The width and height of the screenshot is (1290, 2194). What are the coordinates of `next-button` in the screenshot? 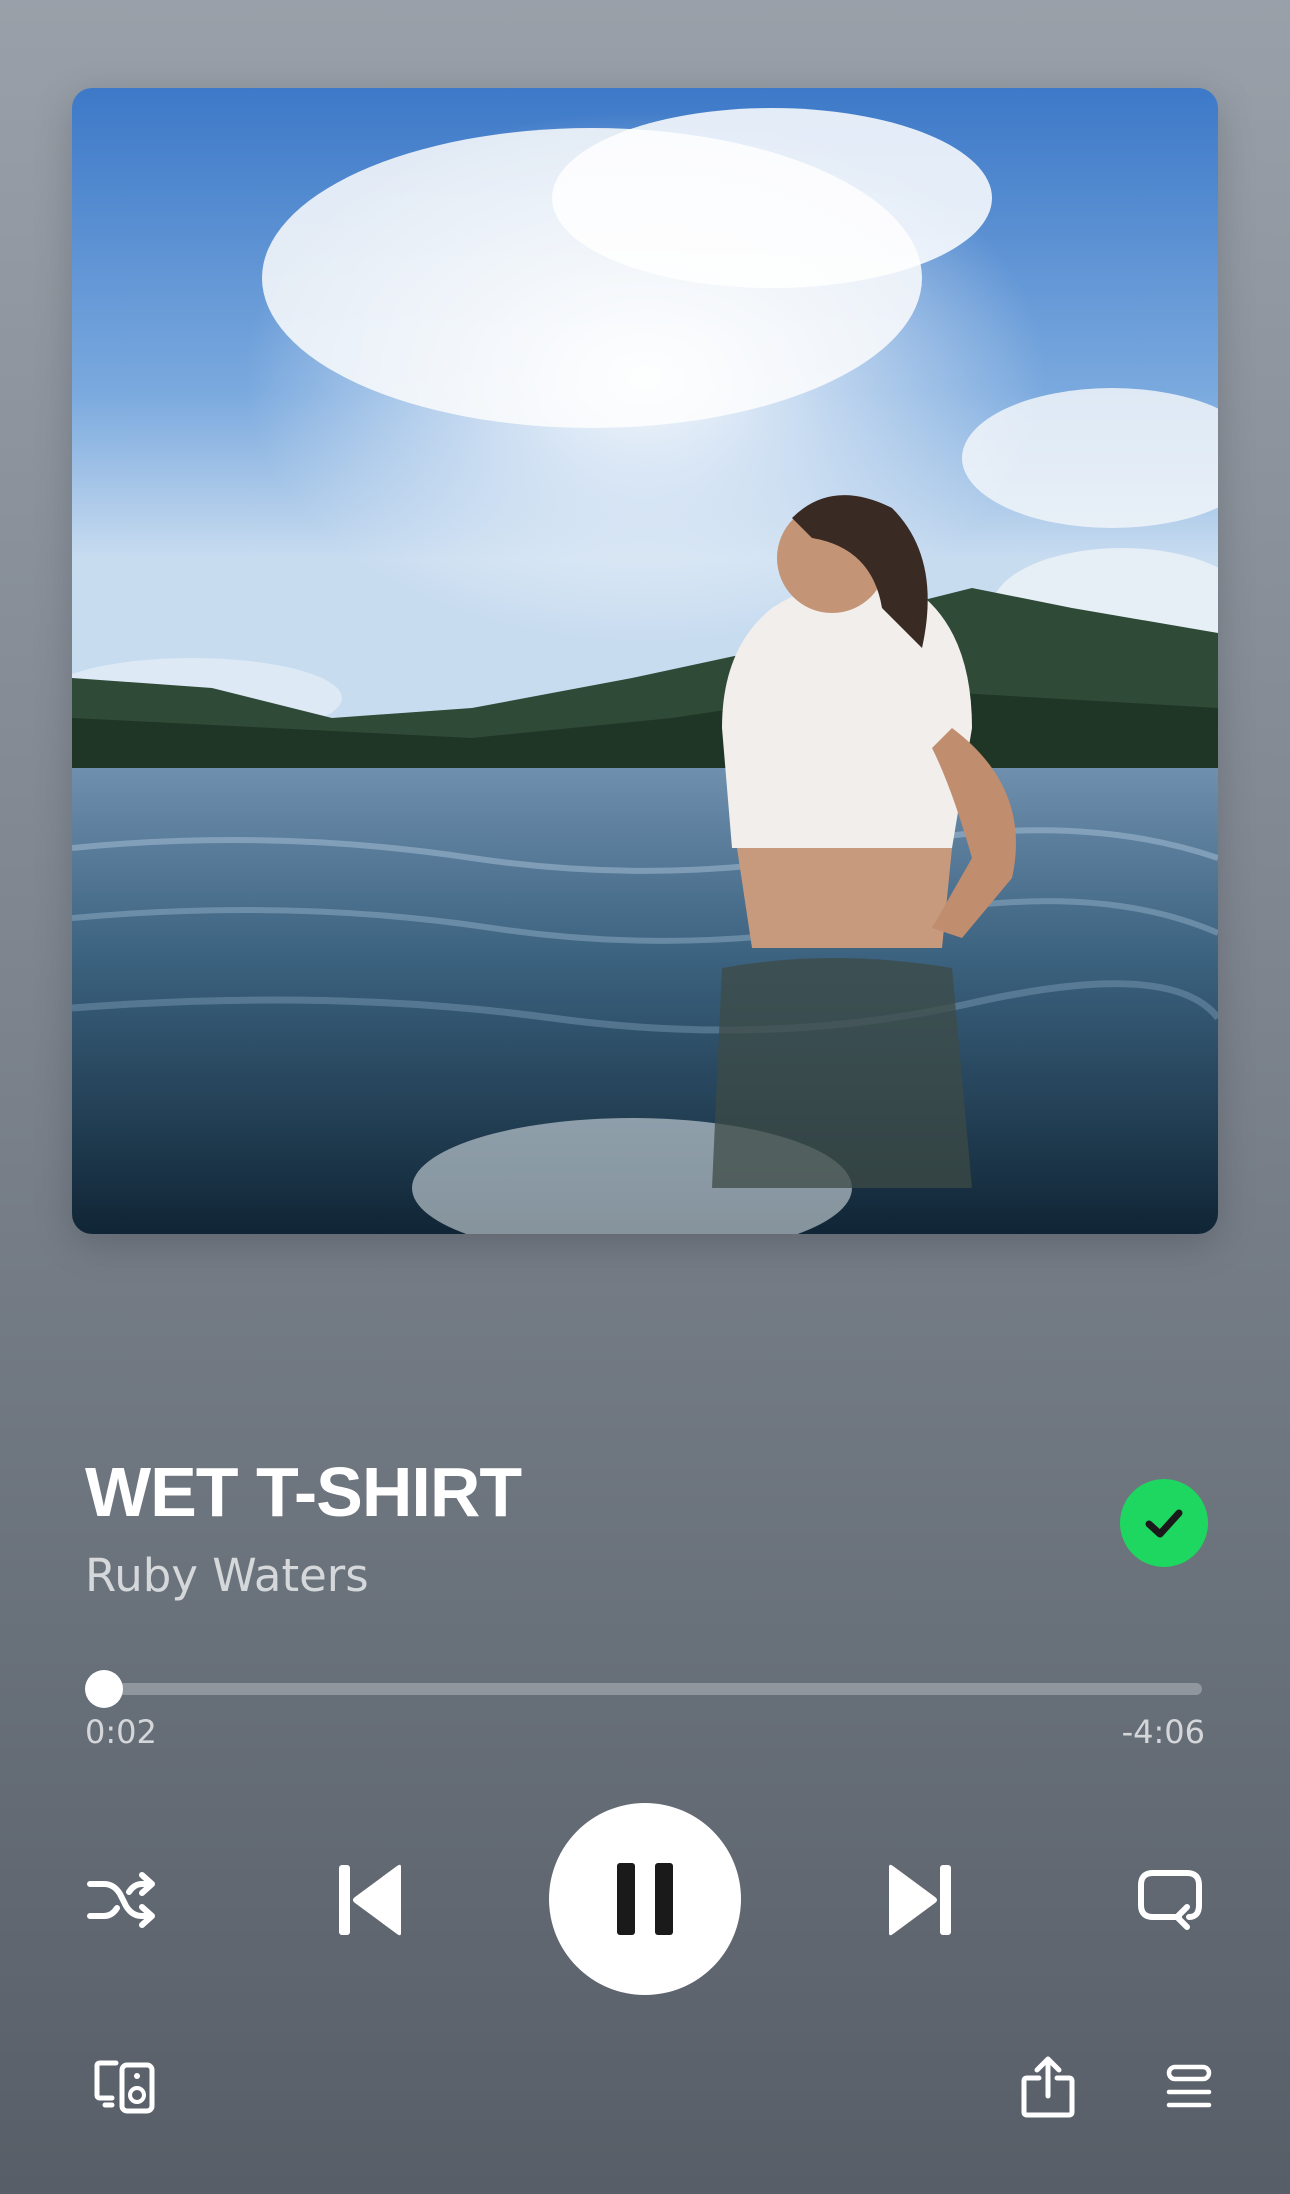 It's located at (920, 1900).